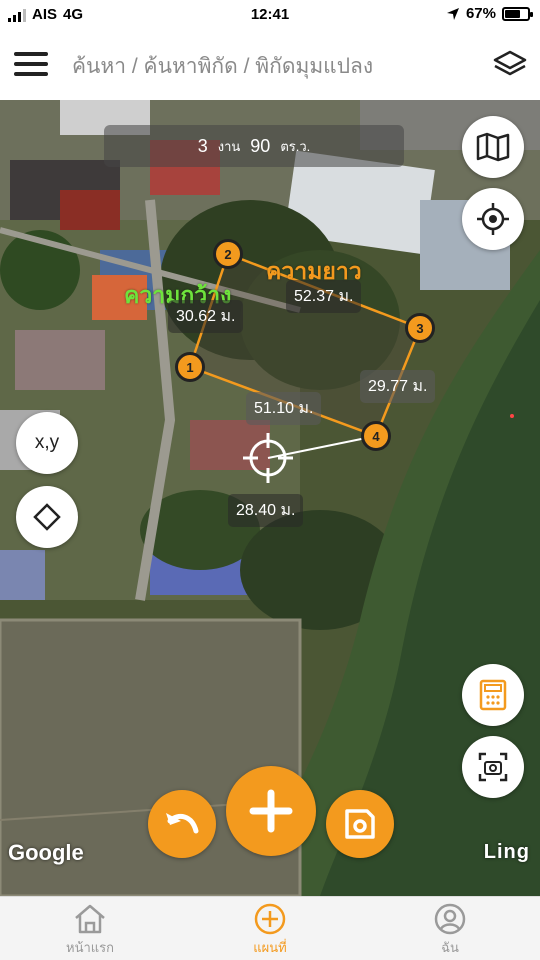 Image resolution: width=540 pixels, height=960 pixels. I want to click on area-unit-2: ตร.ว., so click(295, 146).